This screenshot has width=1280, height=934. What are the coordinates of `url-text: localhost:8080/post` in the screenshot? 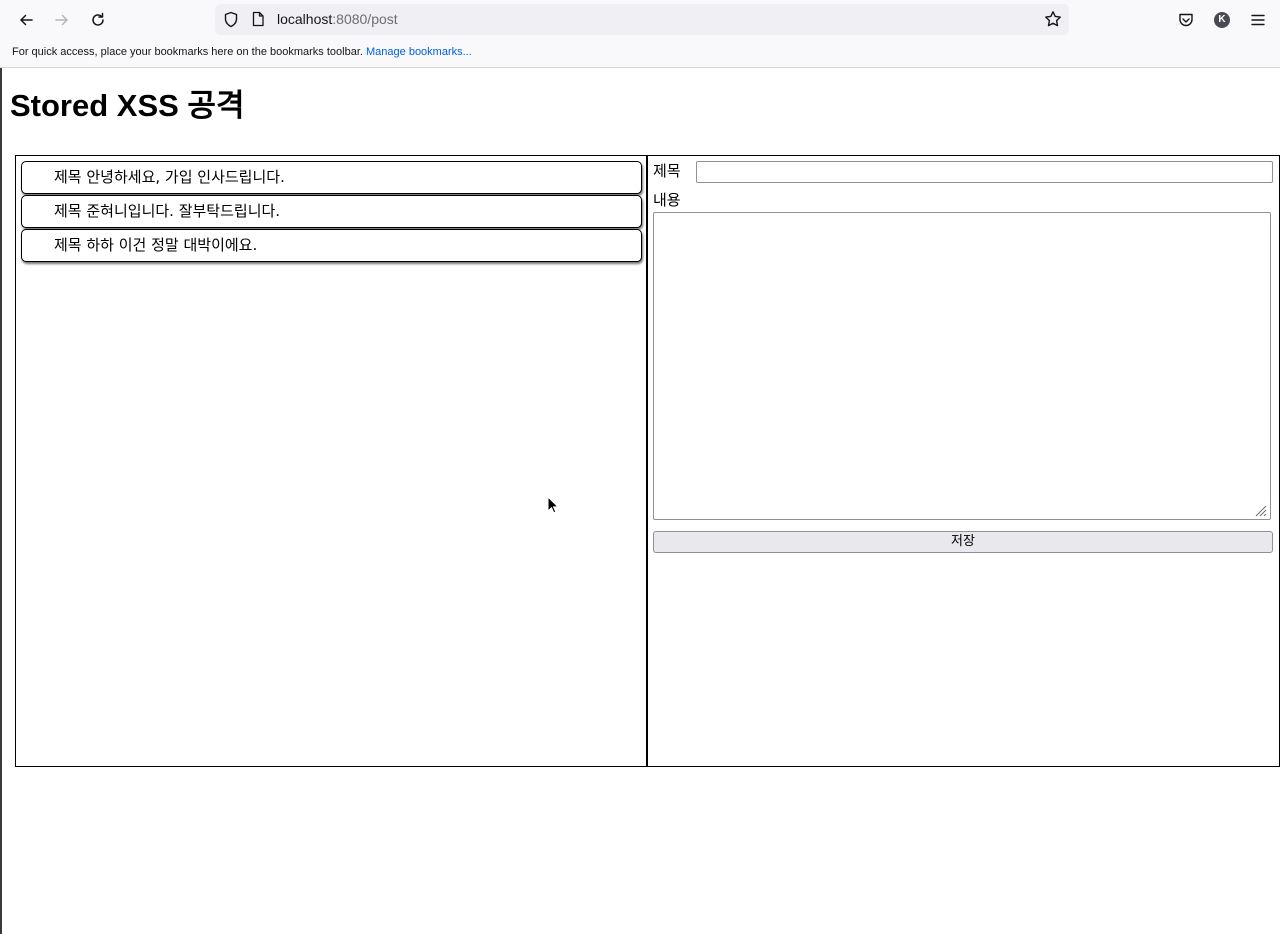 It's located at (337, 19).